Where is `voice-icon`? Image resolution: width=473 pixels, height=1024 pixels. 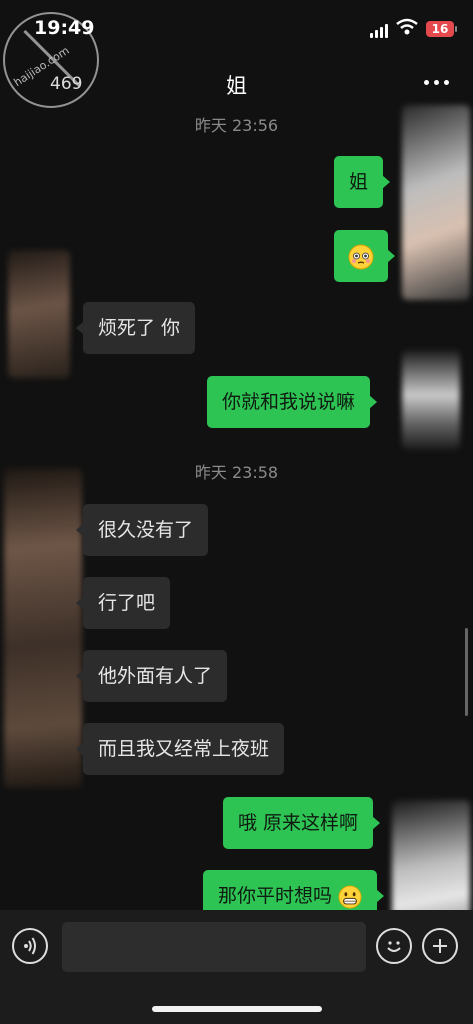
voice-icon is located at coordinates (30, 946).